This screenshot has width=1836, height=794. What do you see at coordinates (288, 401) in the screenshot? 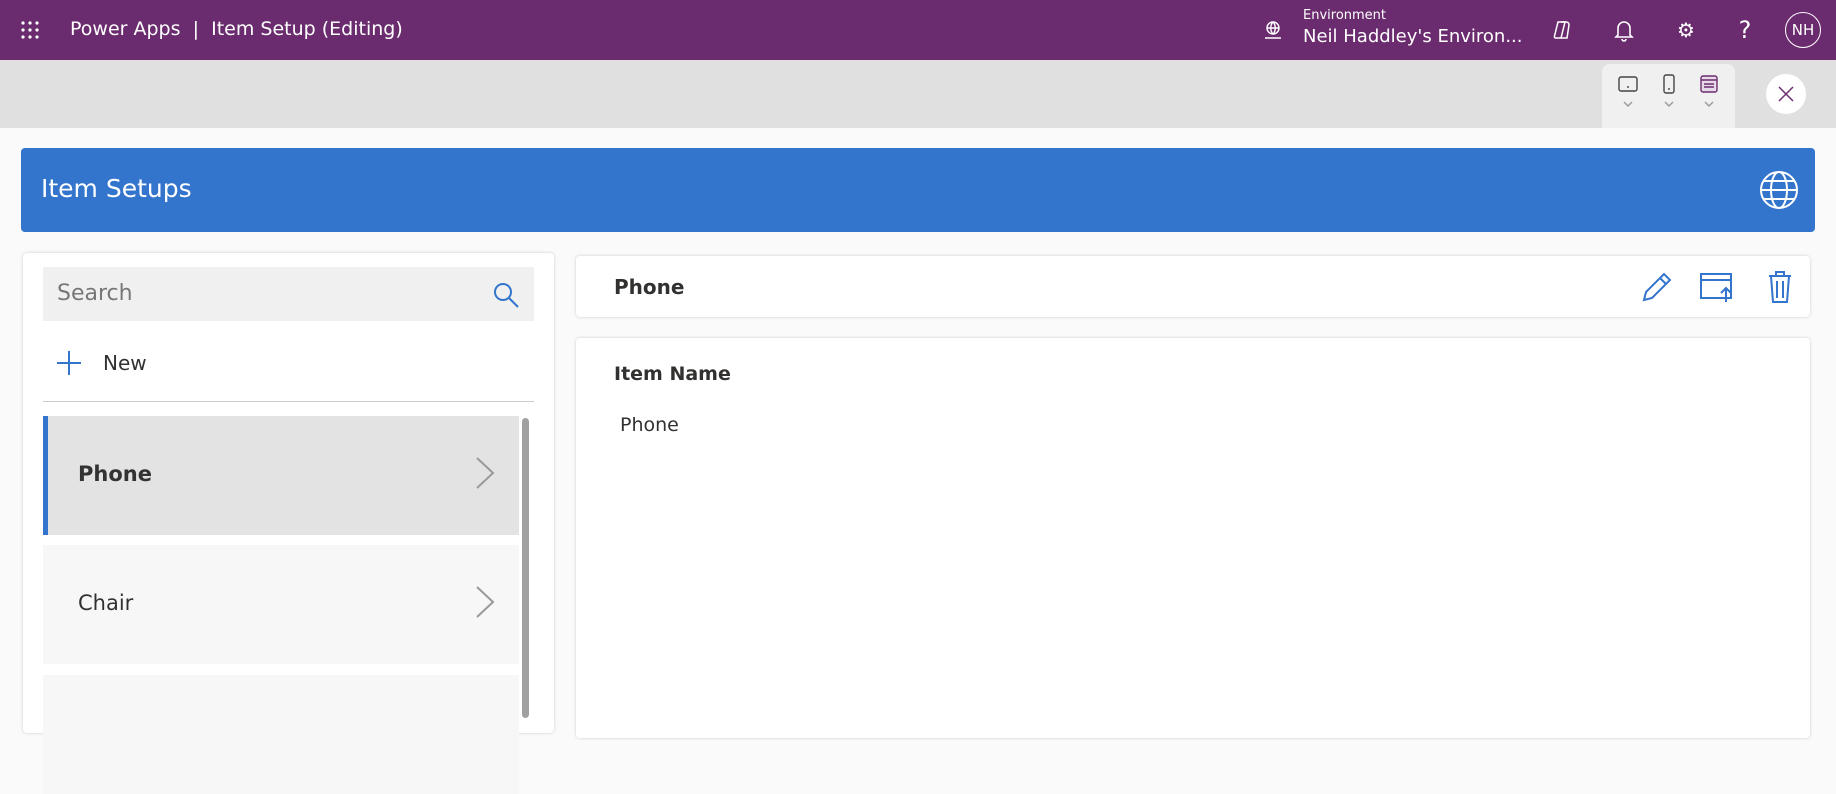
I see `divider` at bounding box center [288, 401].